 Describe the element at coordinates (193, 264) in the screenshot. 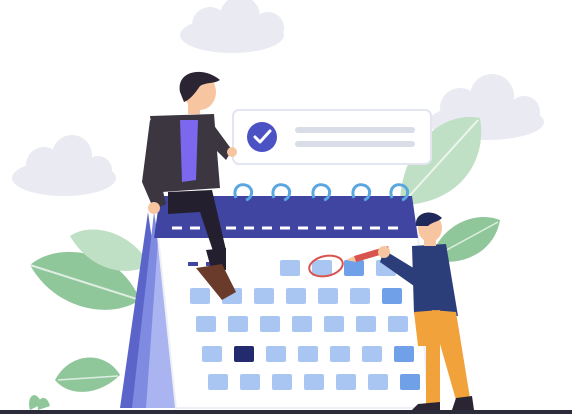

I see `calendar-label-mark` at that location.